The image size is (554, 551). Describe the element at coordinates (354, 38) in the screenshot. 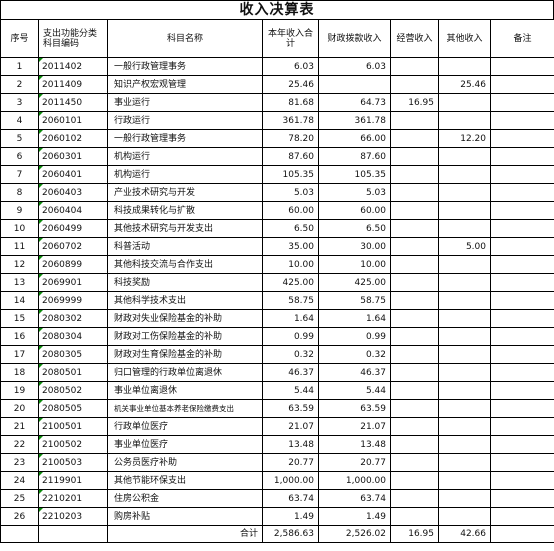

I see `header-fiscal: 财政拨款收入` at that location.